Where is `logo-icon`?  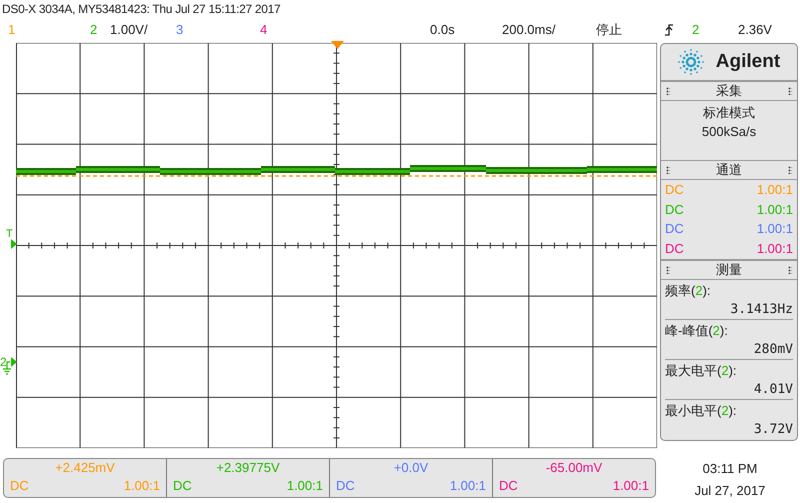 logo-icon is located at coordinates (691, 61).